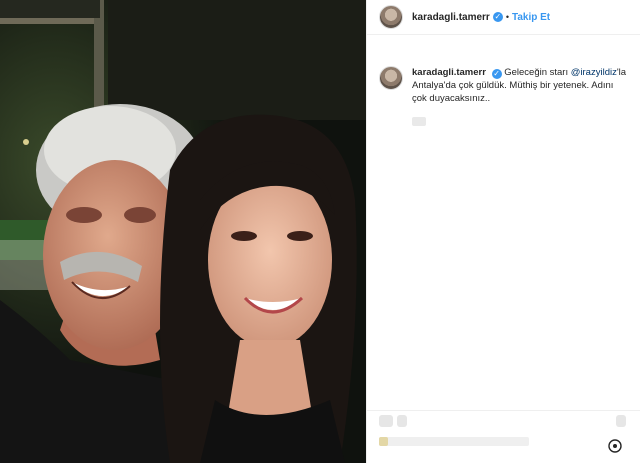  I want to click on author-username: karadagli.tamerr, so click(451, 17).